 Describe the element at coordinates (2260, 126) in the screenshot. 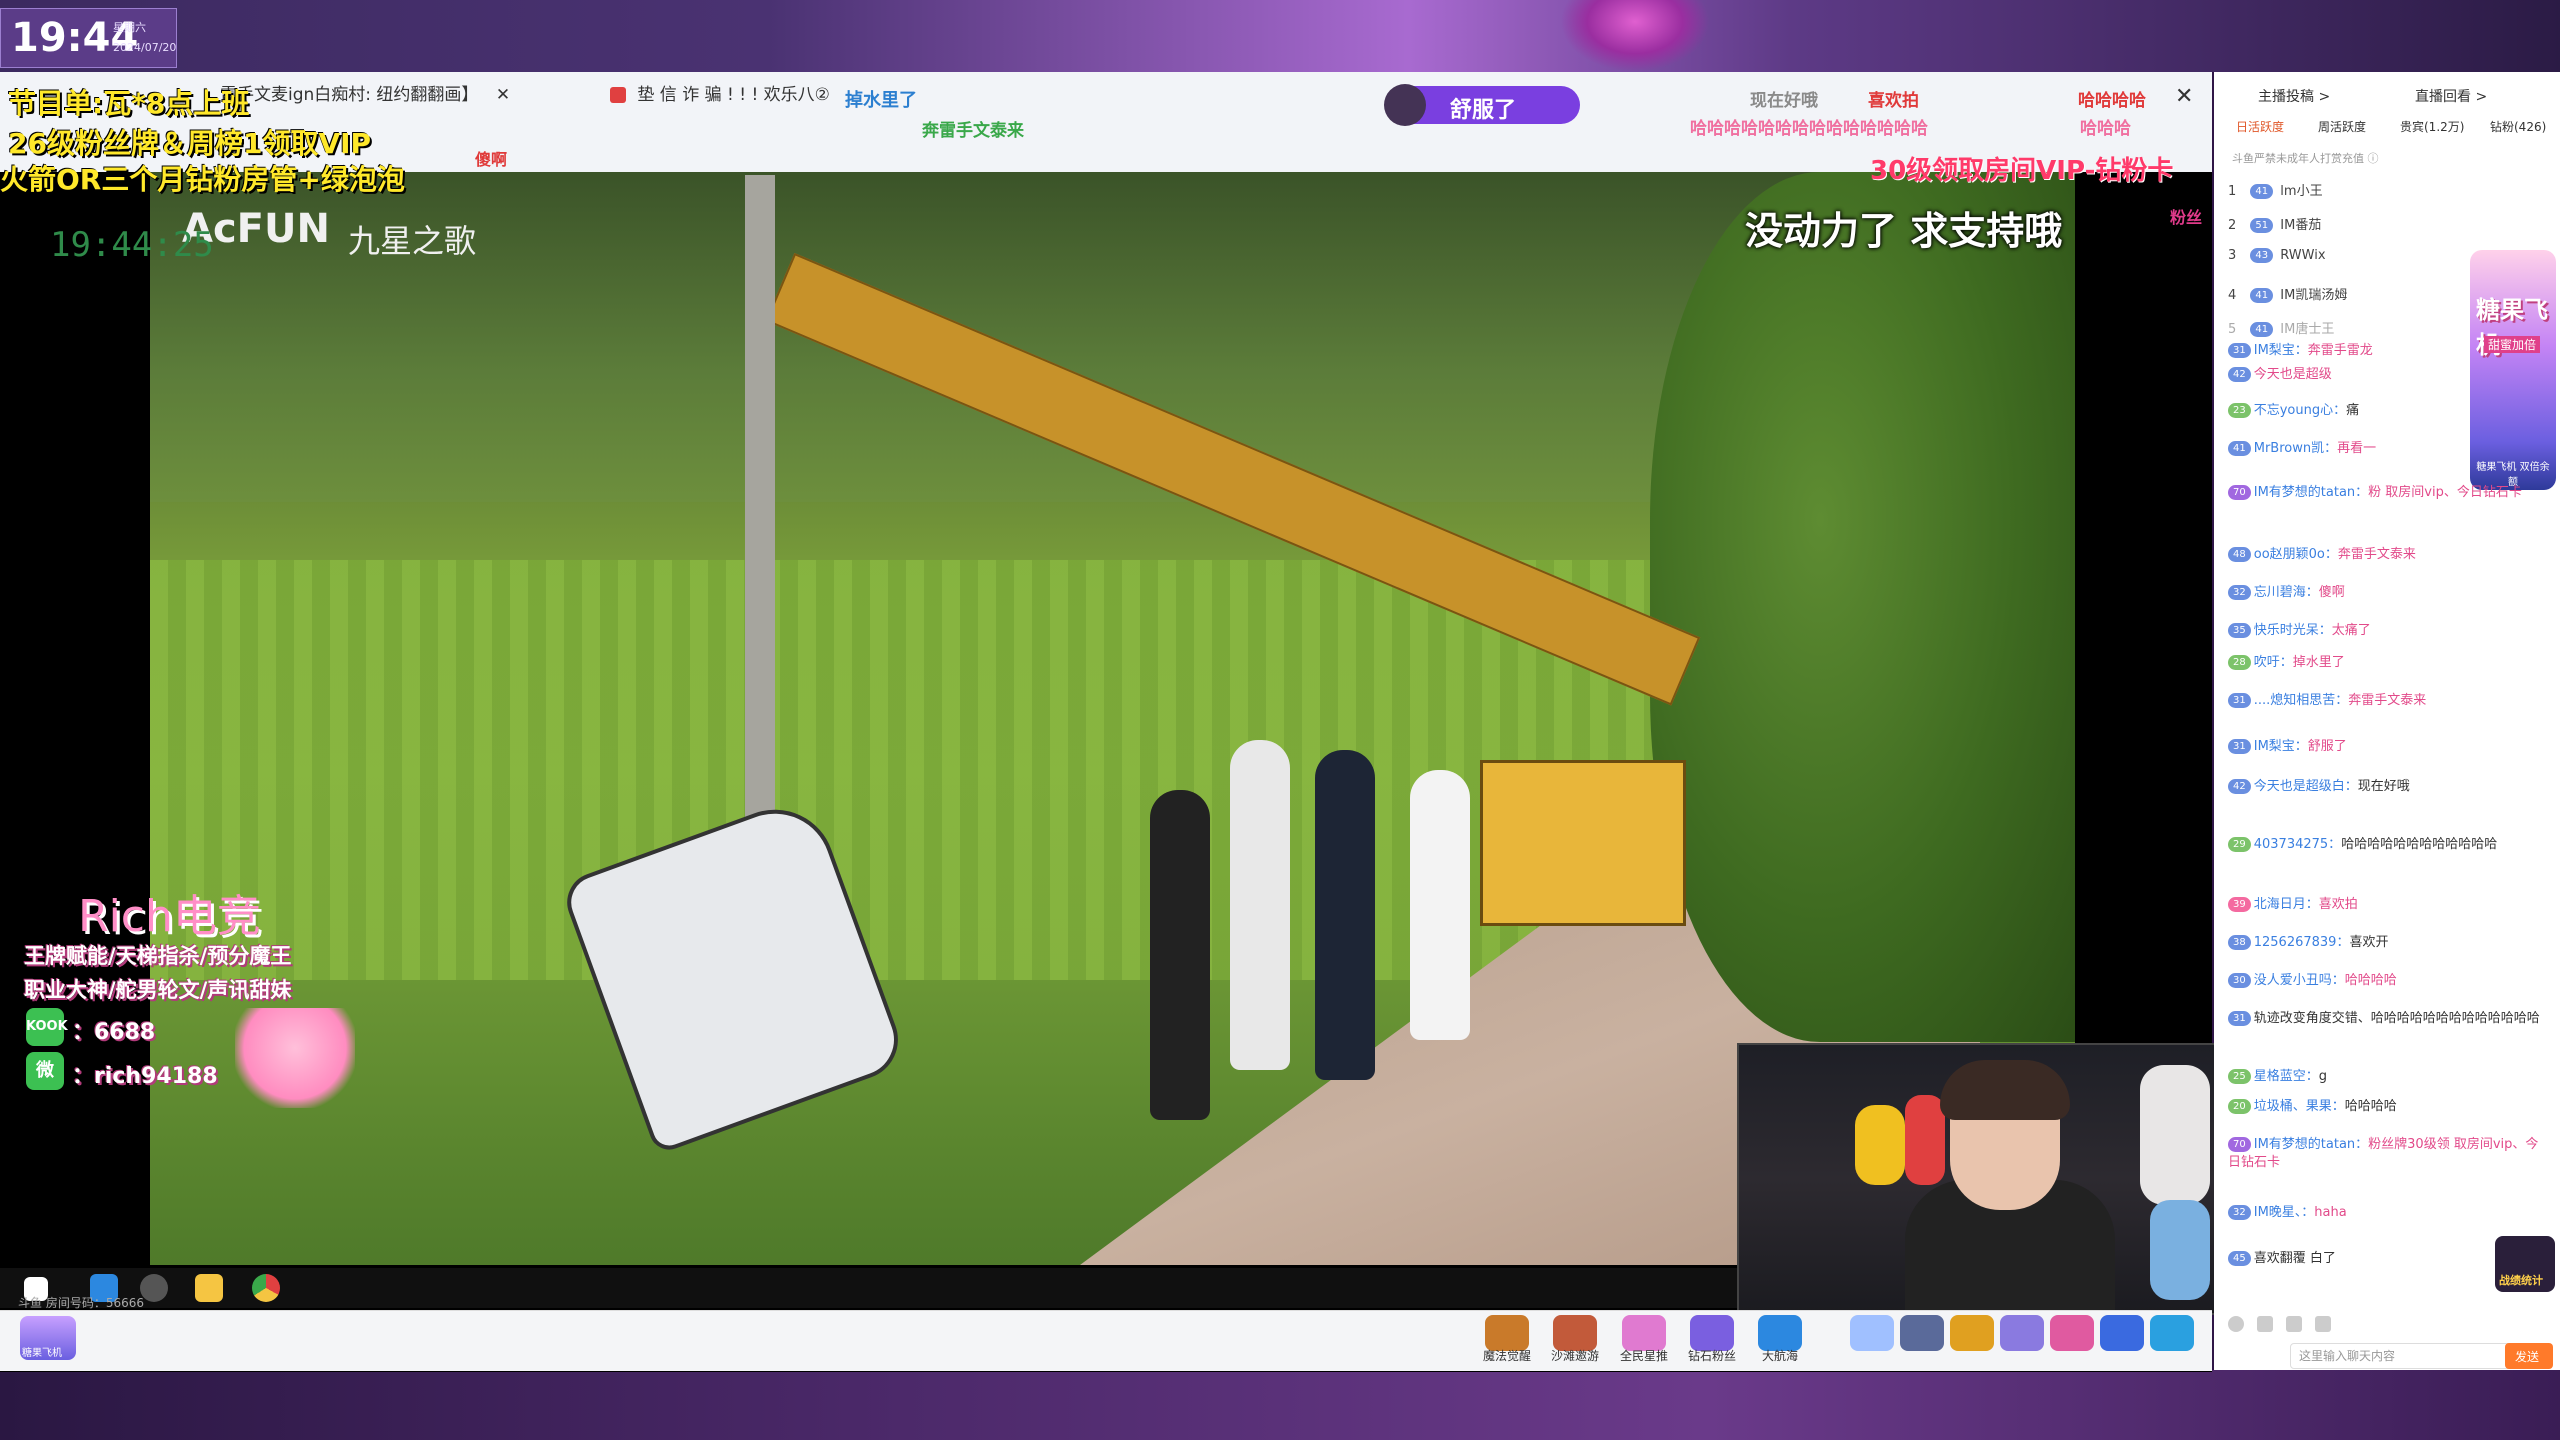

I see `tab-daily: 日活跃度` at that location.